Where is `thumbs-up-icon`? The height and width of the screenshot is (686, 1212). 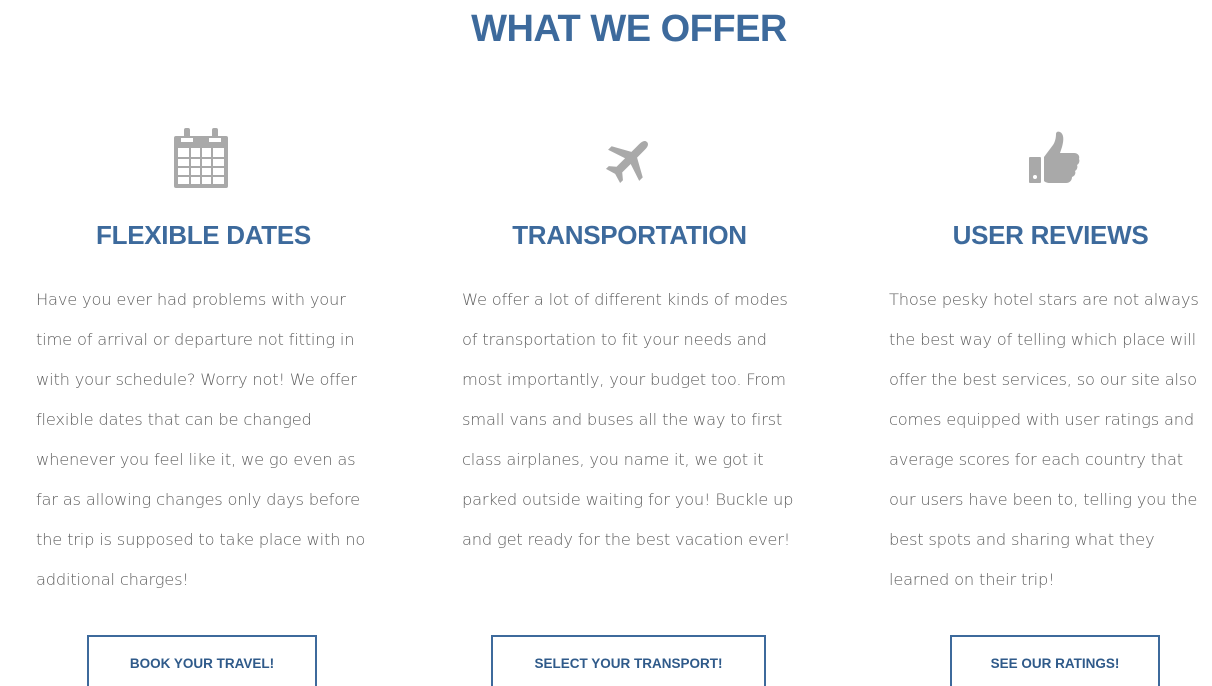
thumbs-up-icon is located at coordinates (1053, 159).